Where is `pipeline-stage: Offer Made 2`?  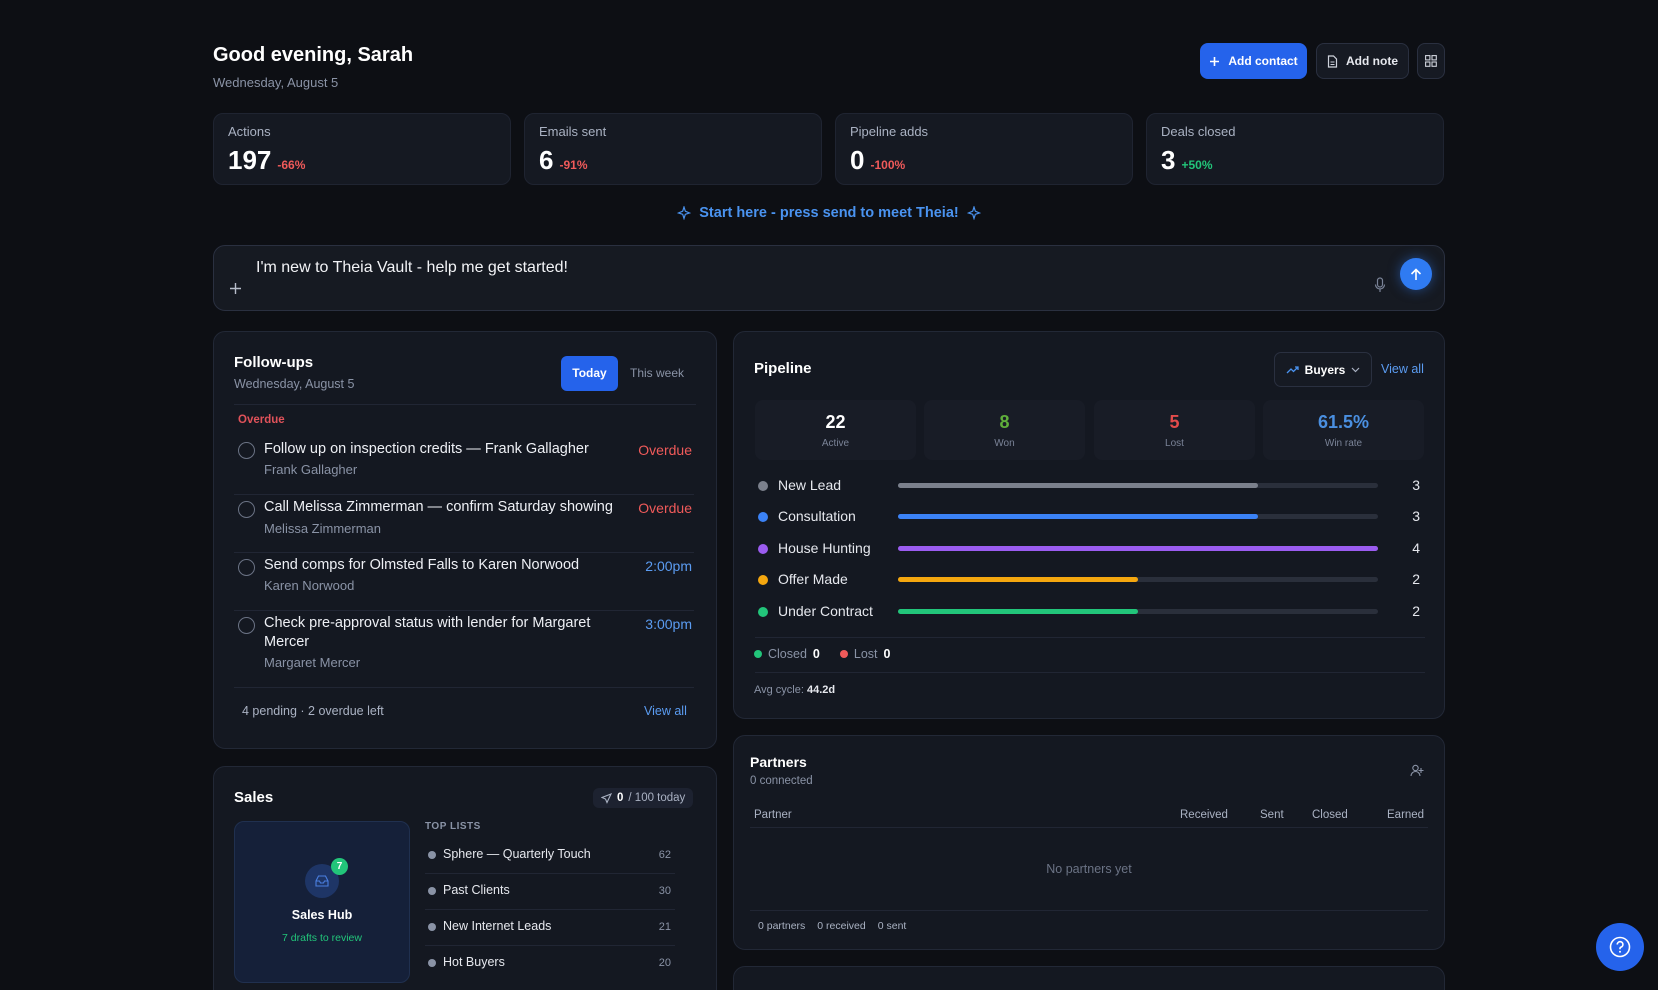
pipeline-stage: Offer Made 2 is located at coordinates (1087, 580).